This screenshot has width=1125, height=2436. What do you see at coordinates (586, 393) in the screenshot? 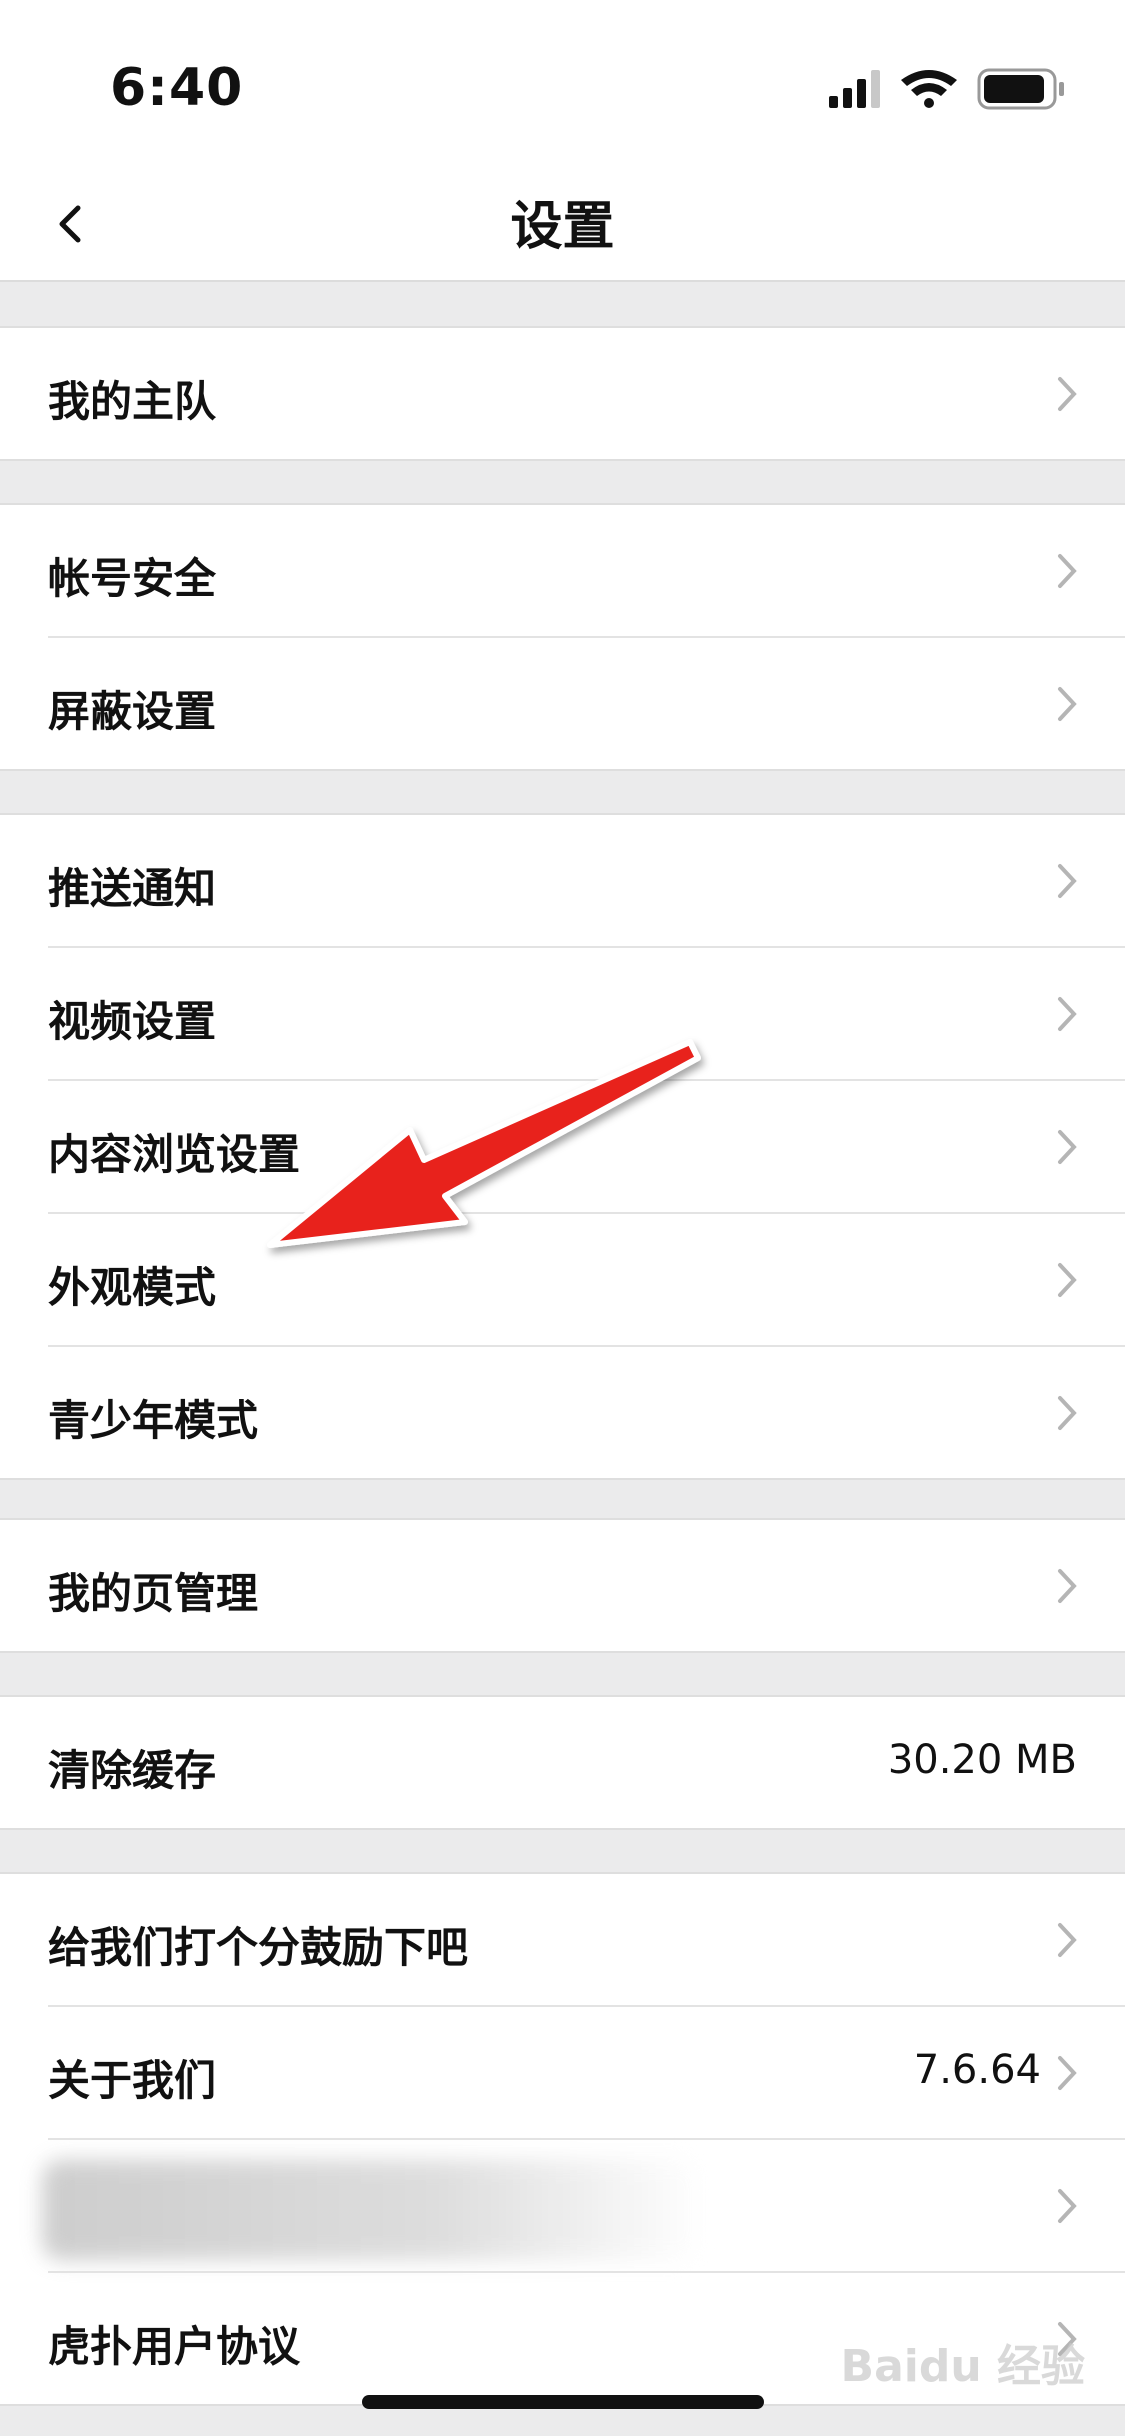
I see `settings-row-my-team: 我的主队` at bounding box center [586, 393].